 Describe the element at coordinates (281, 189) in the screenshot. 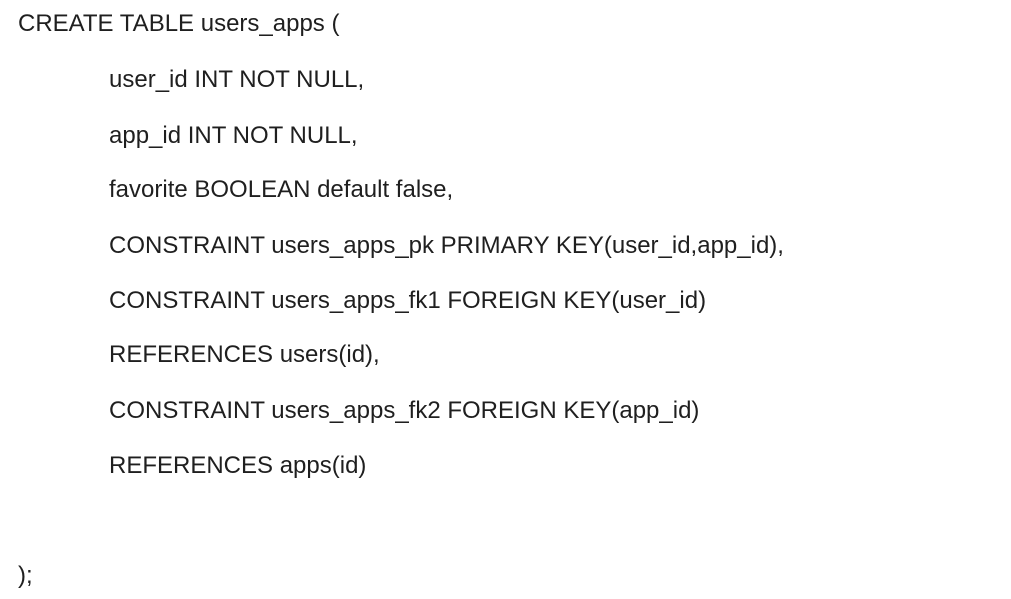

I see `favorite-column-line: favorite BOOLEAN default false,` at that location.